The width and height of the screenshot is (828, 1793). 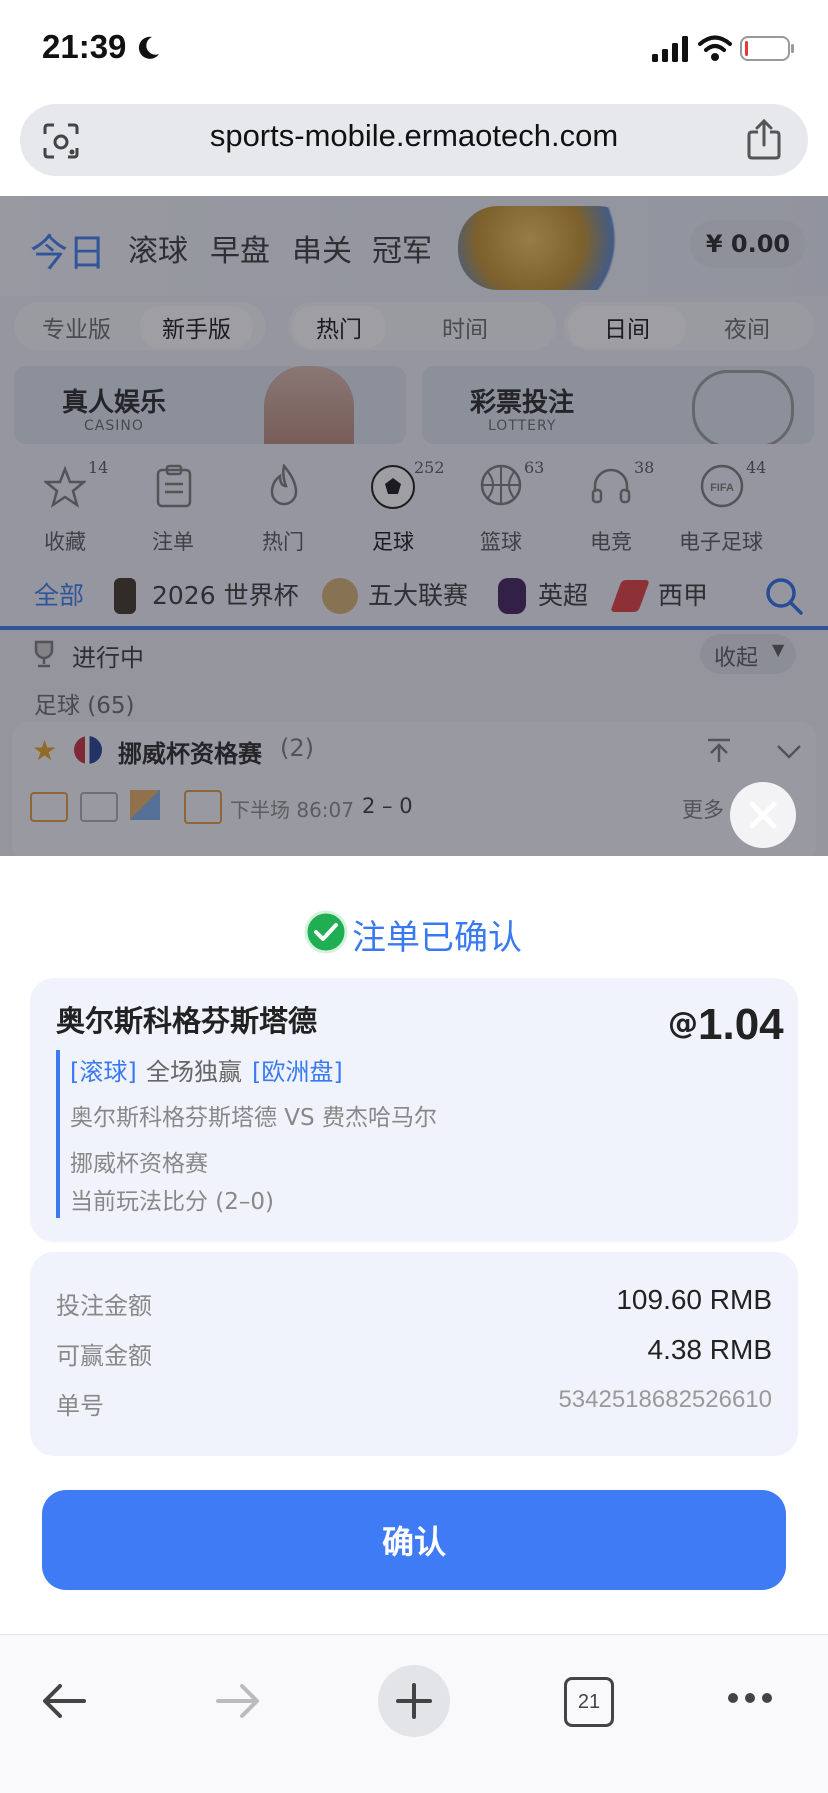 I want to click on browser-toolbar: 21, so click(x=414, y=1713).